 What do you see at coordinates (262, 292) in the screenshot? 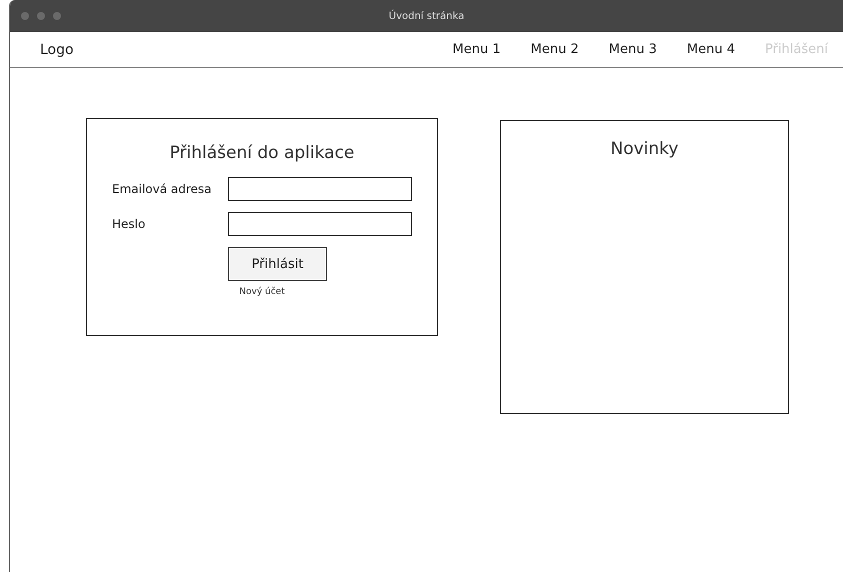
I see `new-account-link: Nový účet` at bounding box center [262, 292].